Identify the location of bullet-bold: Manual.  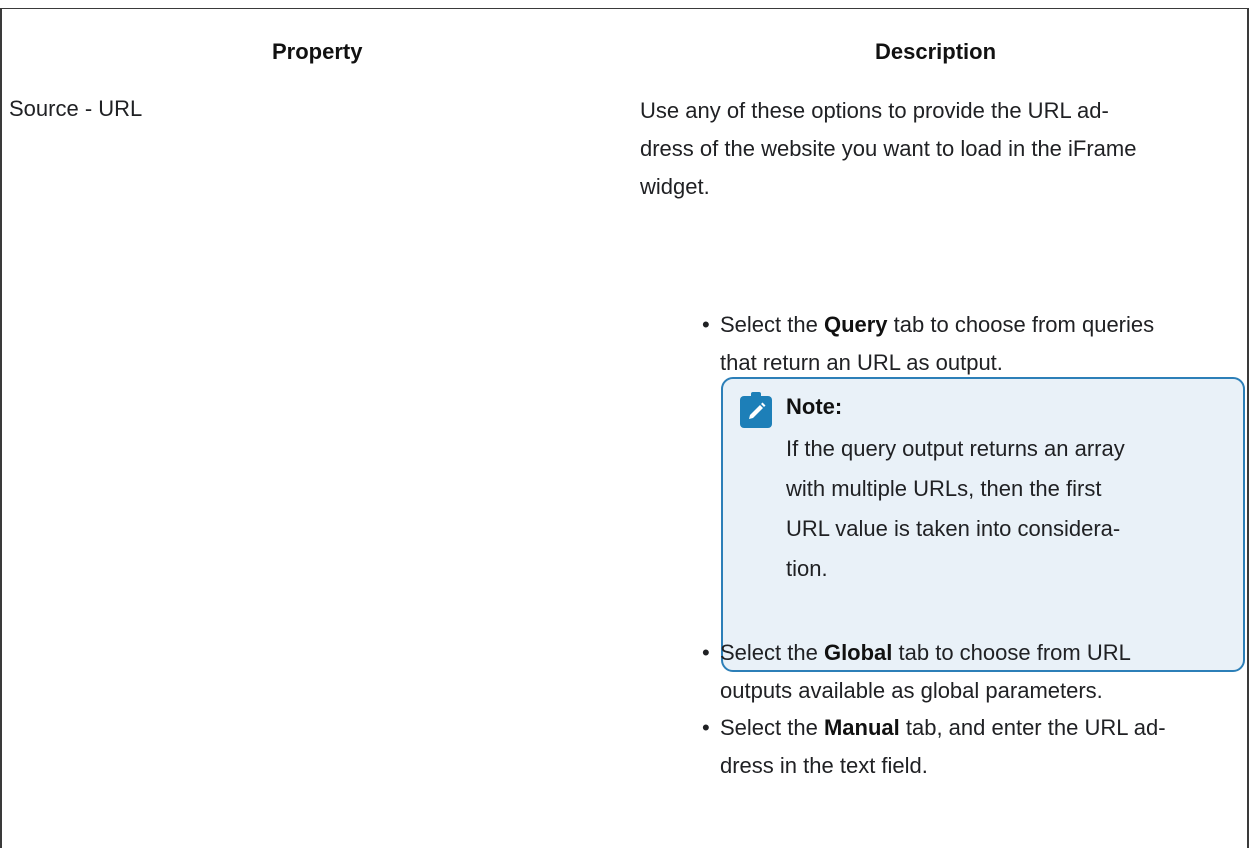
(861, 727).